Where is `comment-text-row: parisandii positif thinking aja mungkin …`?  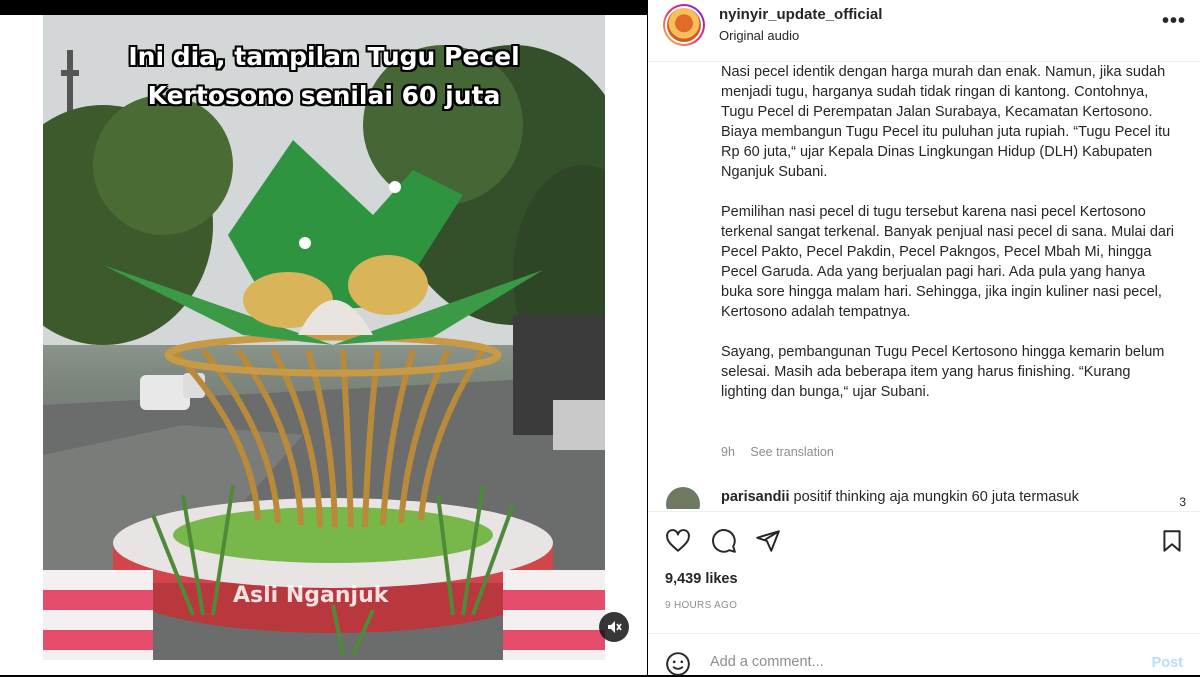 comment-text-row: parisandii positif thinking aja mungkin … is located at coordinates (900, 497).